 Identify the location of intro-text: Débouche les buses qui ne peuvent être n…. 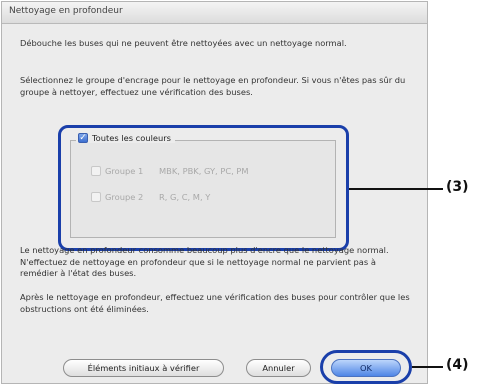
(183, 43).